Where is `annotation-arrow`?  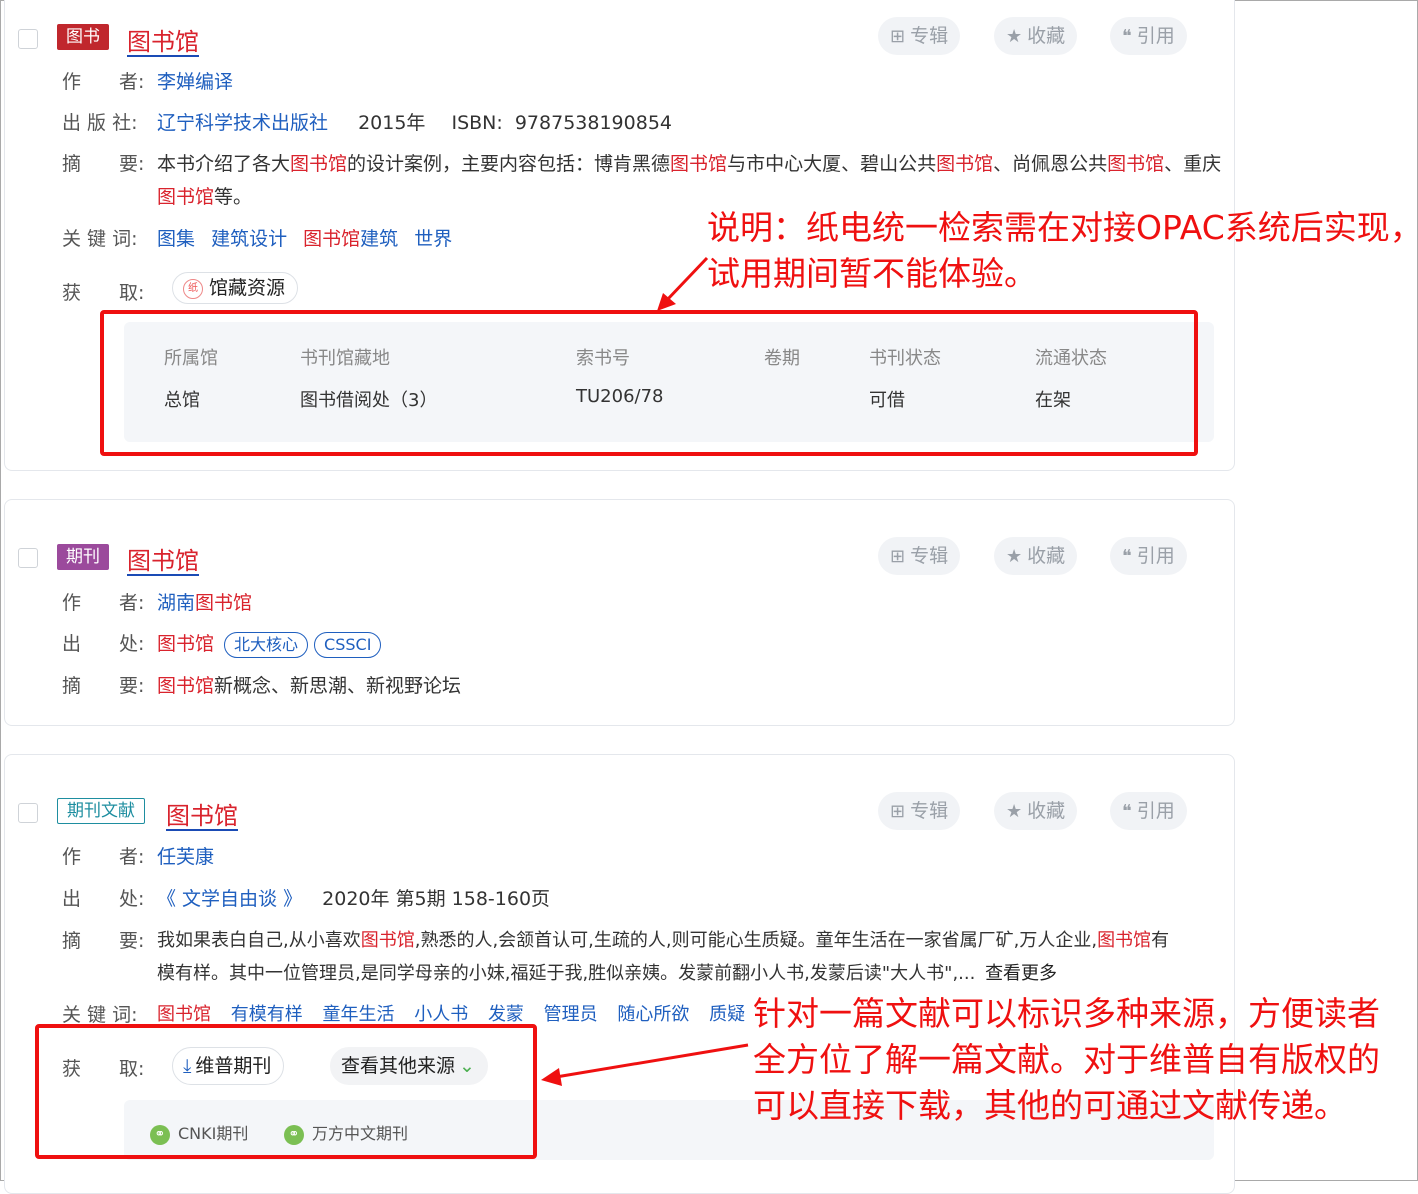
annotation-arrow is located at coordinates (645, 1064).